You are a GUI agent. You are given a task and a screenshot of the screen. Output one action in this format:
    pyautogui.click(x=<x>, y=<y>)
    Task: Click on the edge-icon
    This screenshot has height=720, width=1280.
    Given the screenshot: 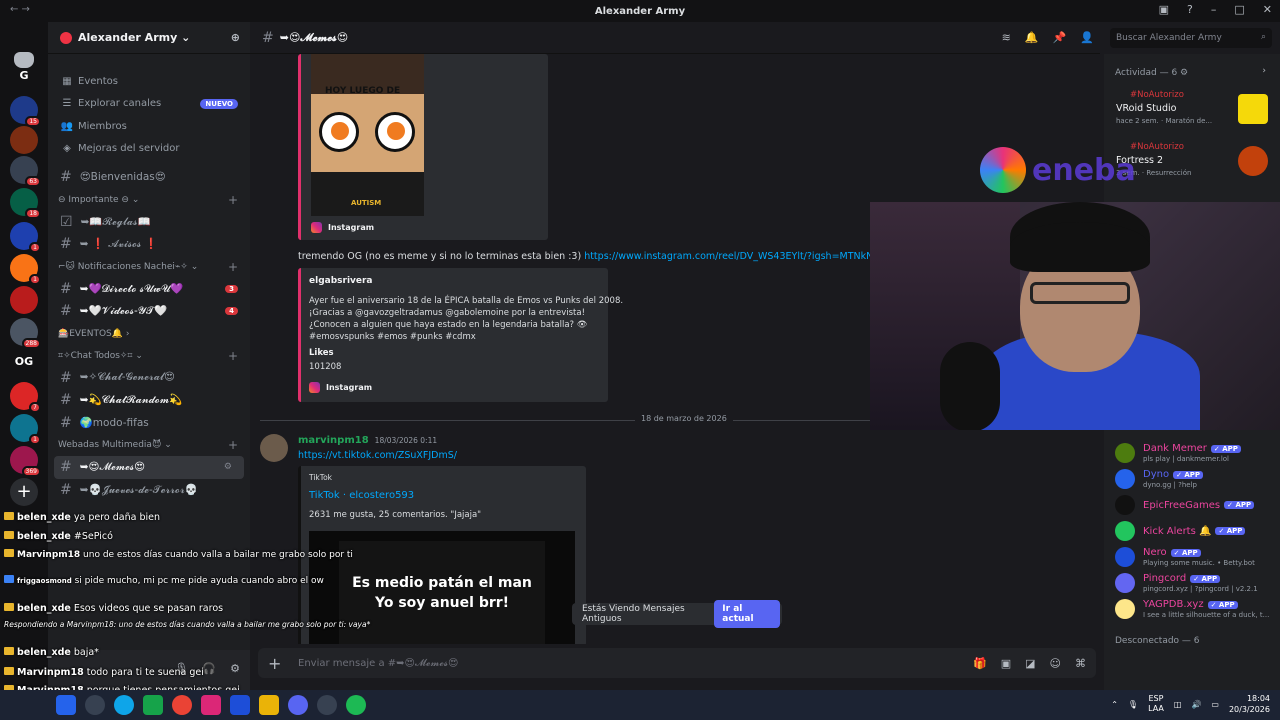 What is the action you would take?
    pyautogui.click(x=124, y=705)
    